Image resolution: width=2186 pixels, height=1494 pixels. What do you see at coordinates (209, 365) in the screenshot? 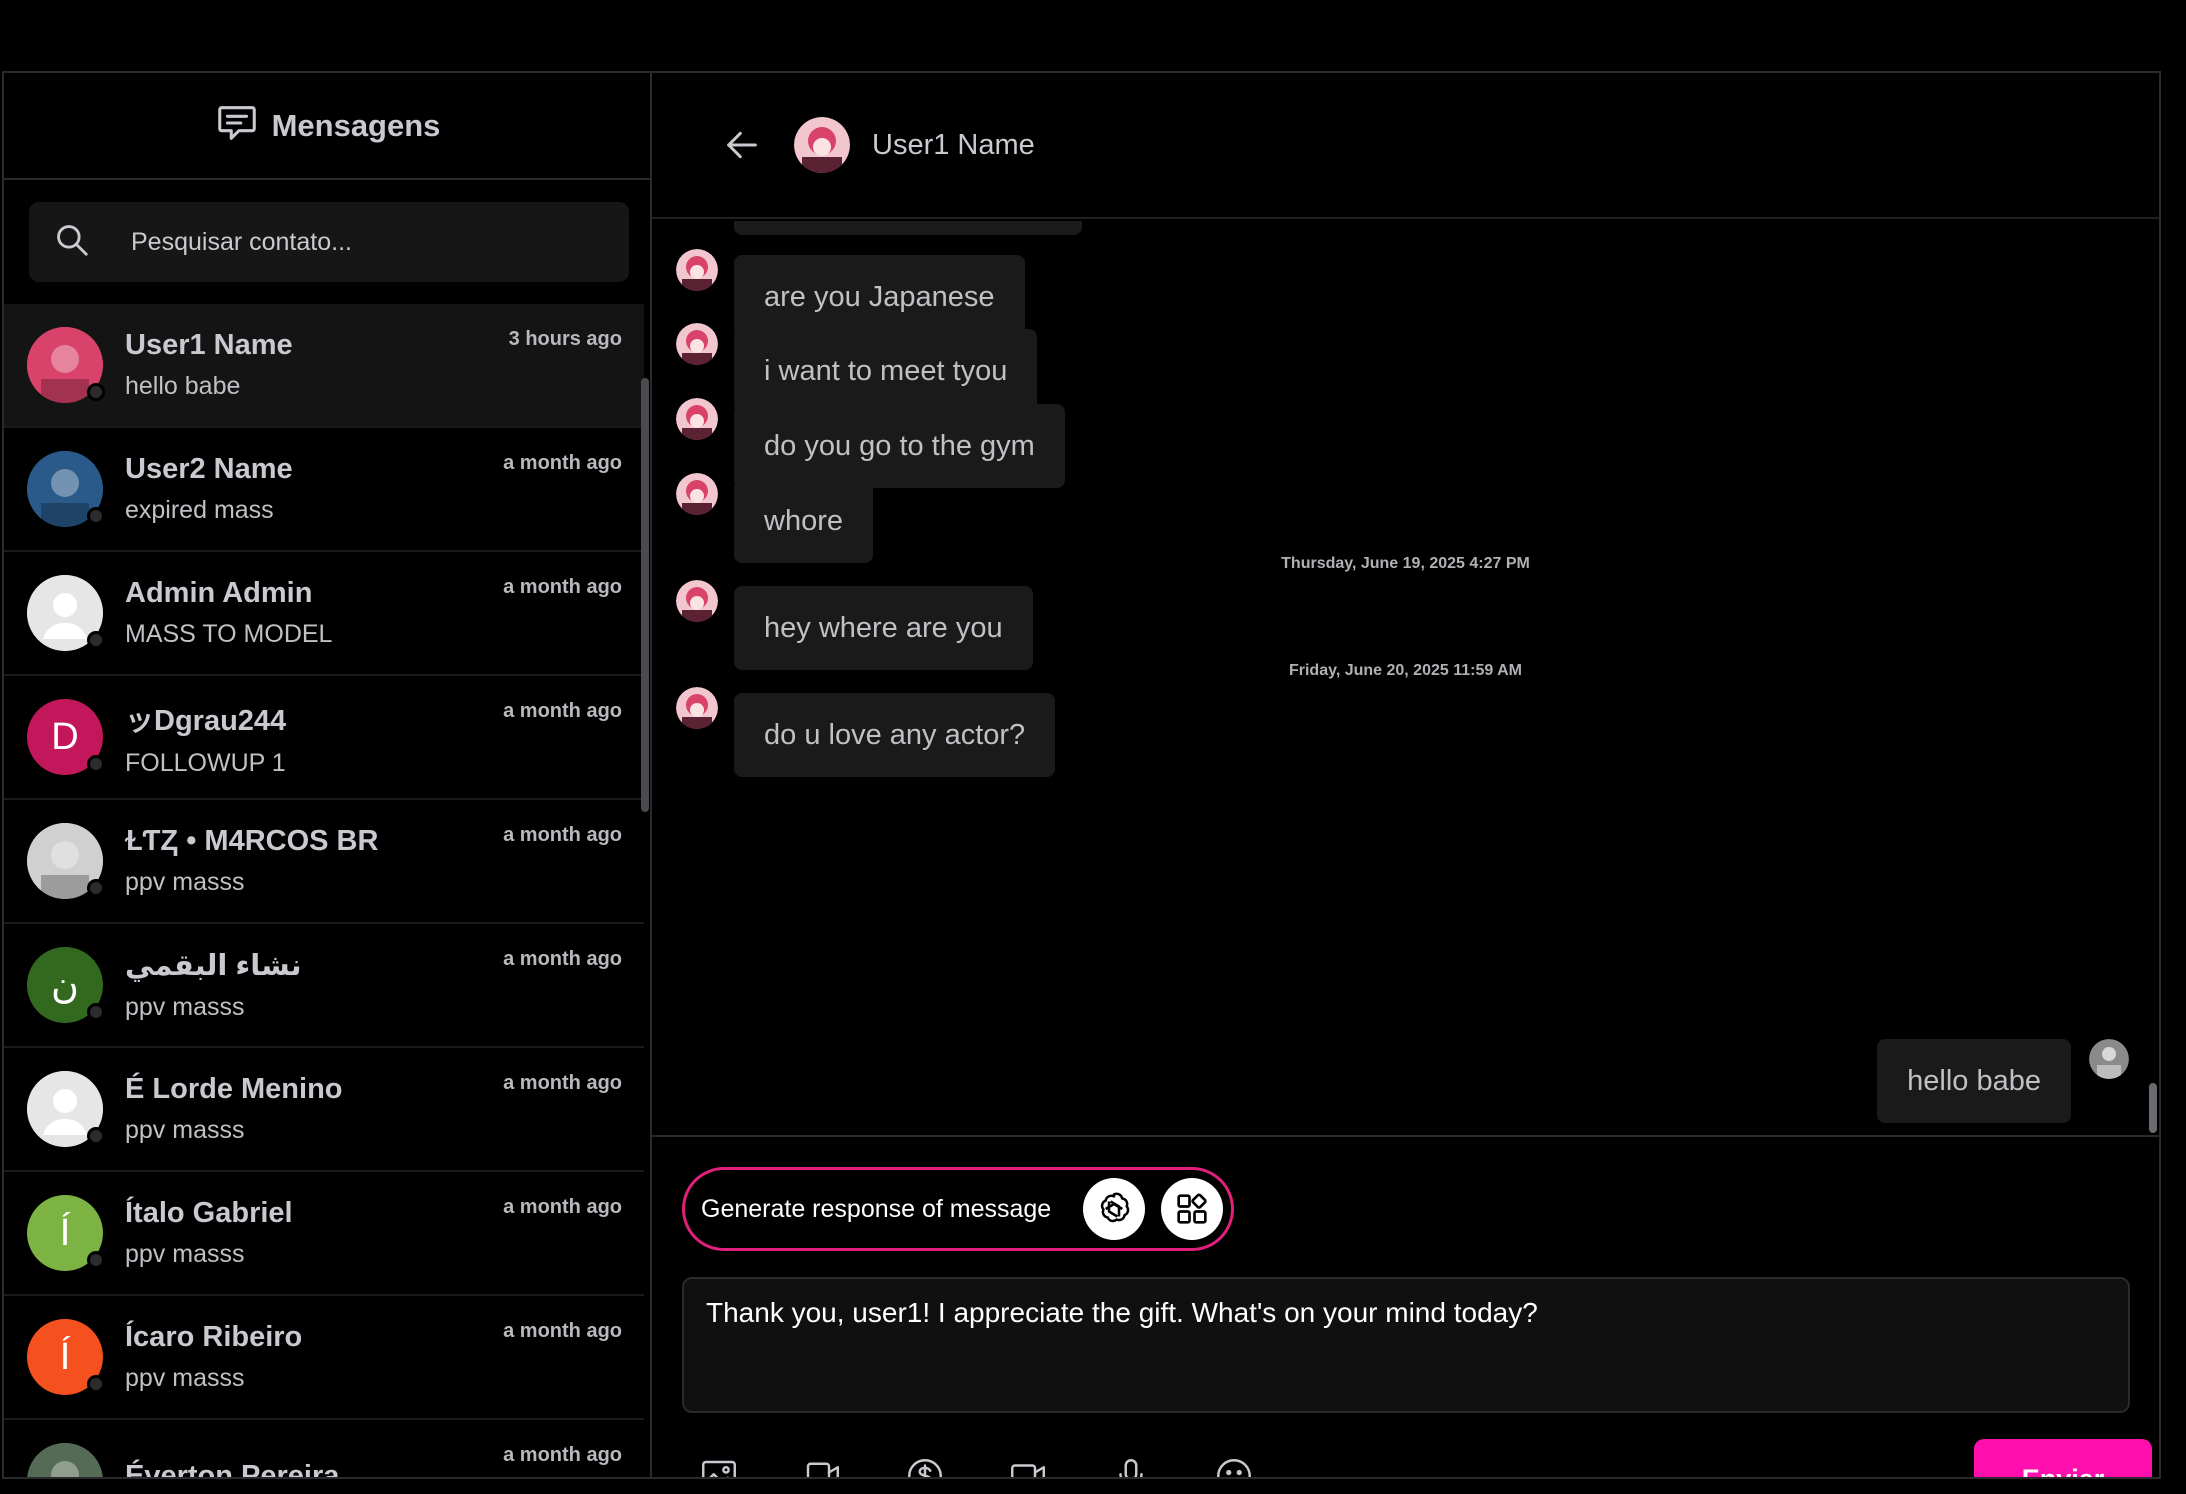
I see `contact-text: User1 Name hello babe` at bounding box center [209, 365].